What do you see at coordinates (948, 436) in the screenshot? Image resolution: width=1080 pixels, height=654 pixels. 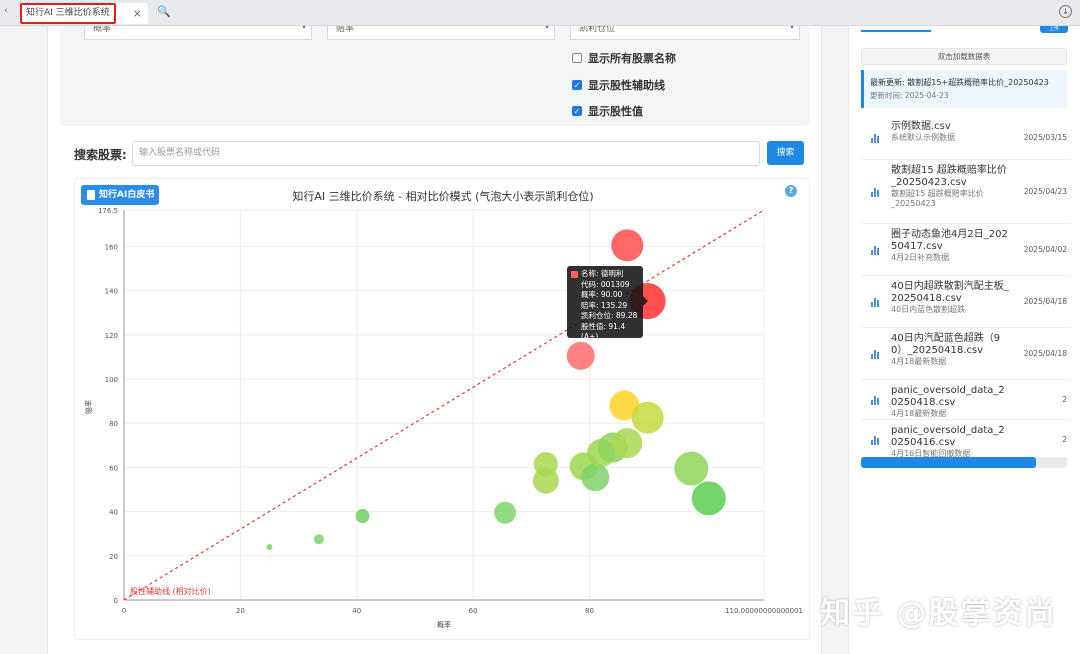 I see `file-name: panic_oversold_data_20250416.csv` at bounding box center [948, 436].